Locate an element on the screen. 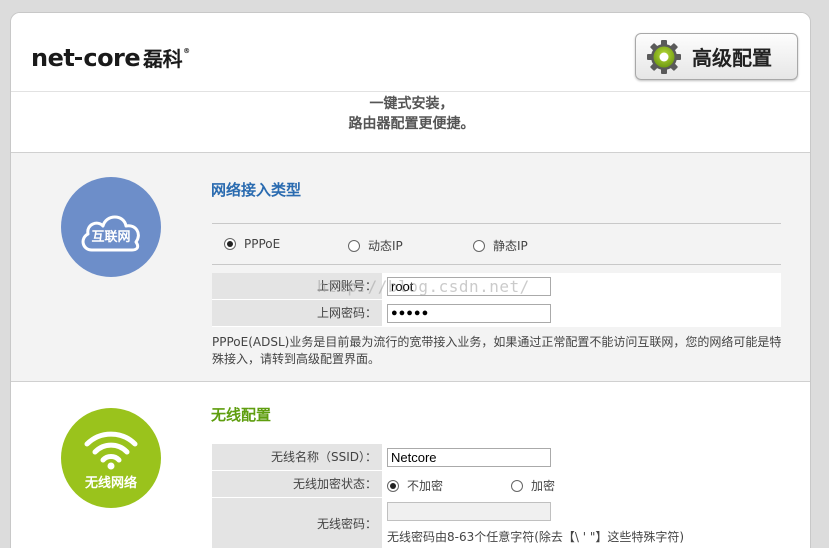 The width and height of the screenshot is (829, 548). wireless-password-label: 无线密码： is located at coordinates (297, 523).